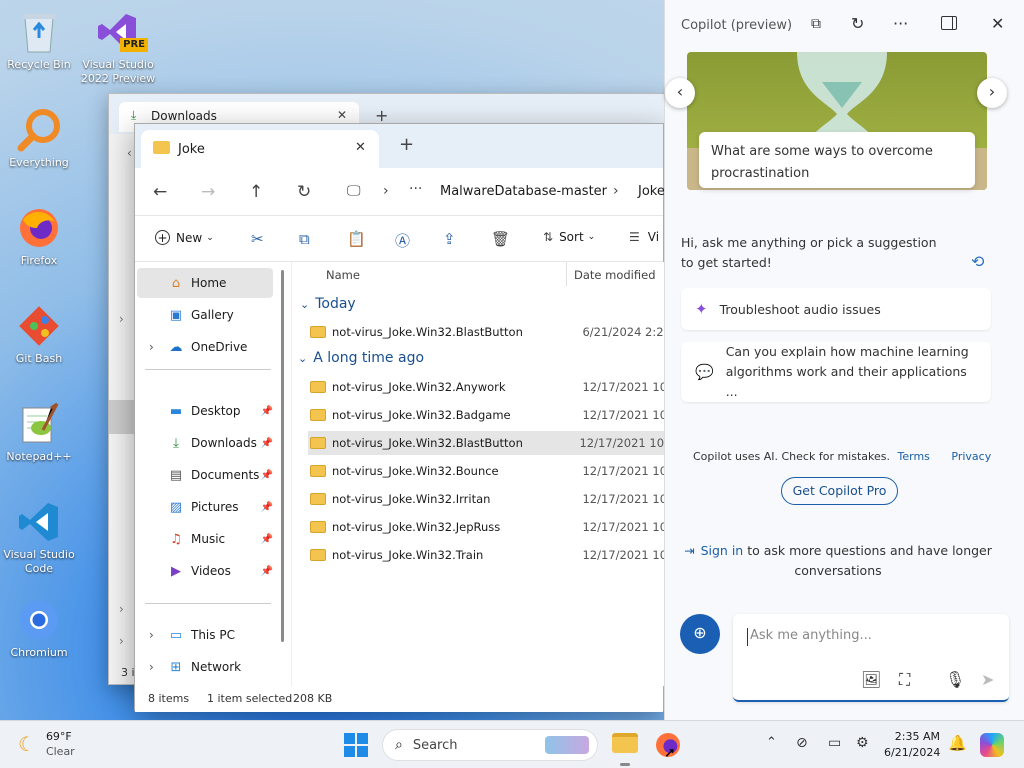  Describe the element at coordinates (836, 309) in the screenshot. I see `suggestion-card: ✦ Troubleshoot audio issues` at that location.